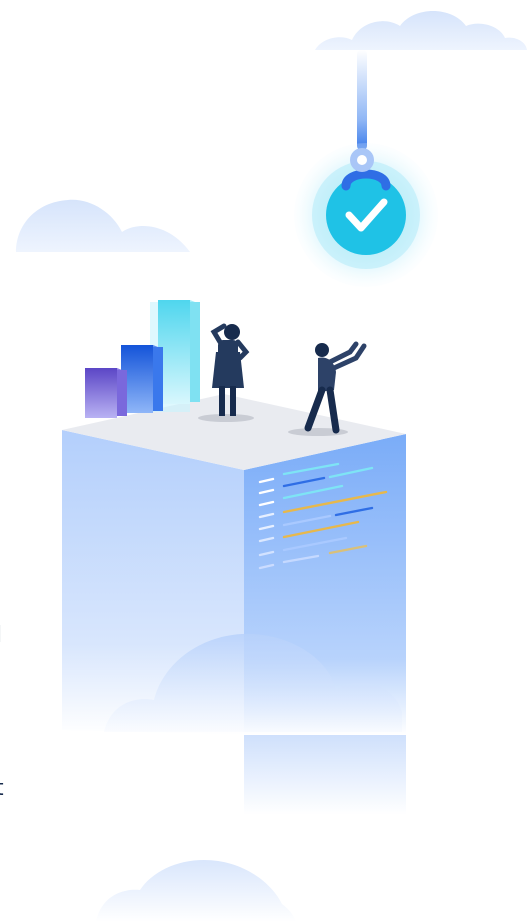 This screenshot has width=527, height=922. I want to click on clipped-text-fragment: l, so click(1, 636).